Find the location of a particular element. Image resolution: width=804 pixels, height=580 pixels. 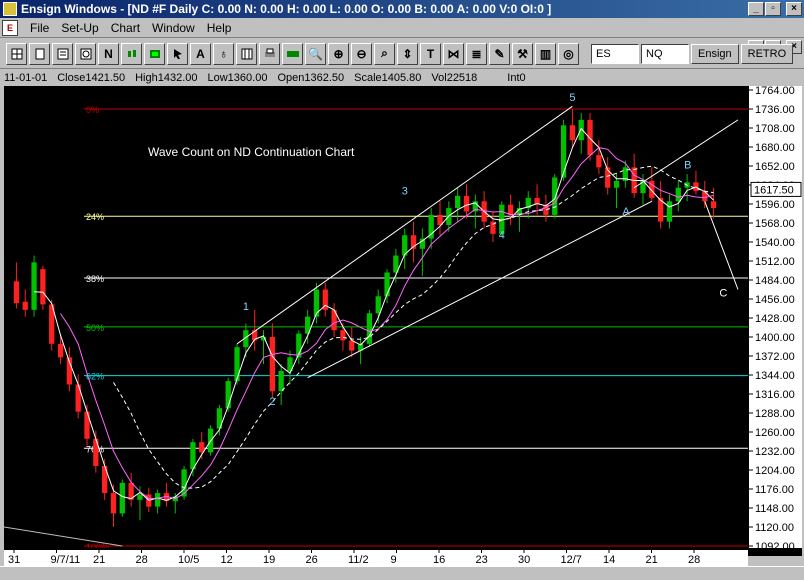

zoom-in-icon: ⊕ is located at coordinates (338, 53).